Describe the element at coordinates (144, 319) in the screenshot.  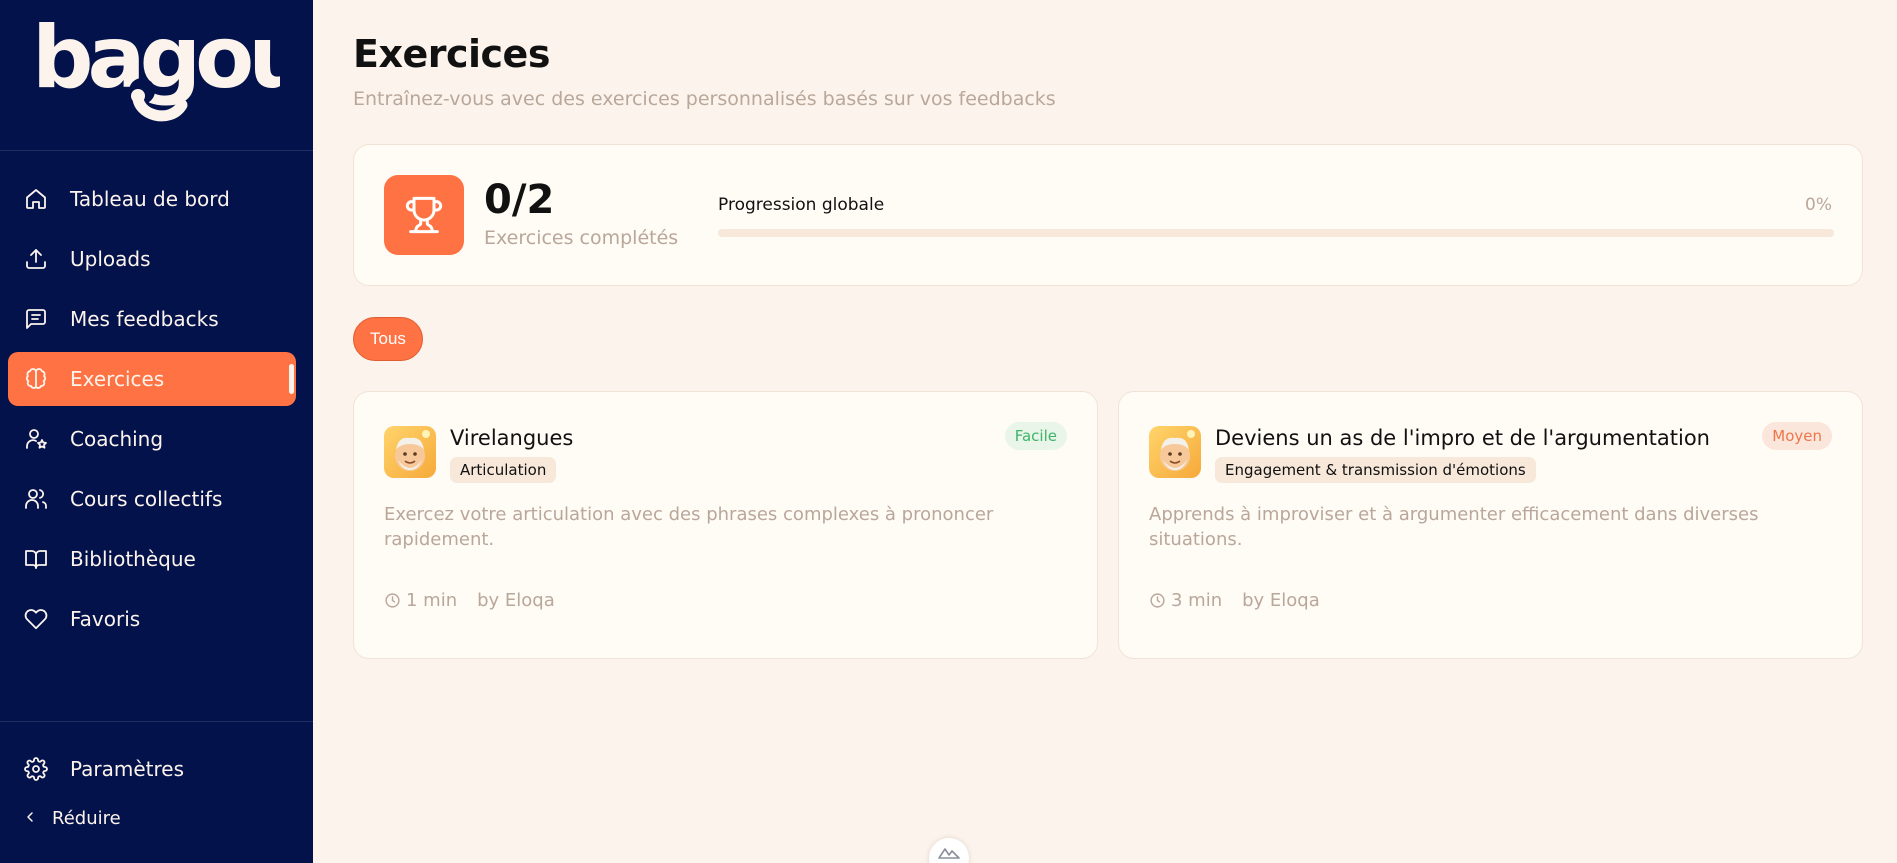
I see `sidebar-item-label: Mes feedbacks` at that location.